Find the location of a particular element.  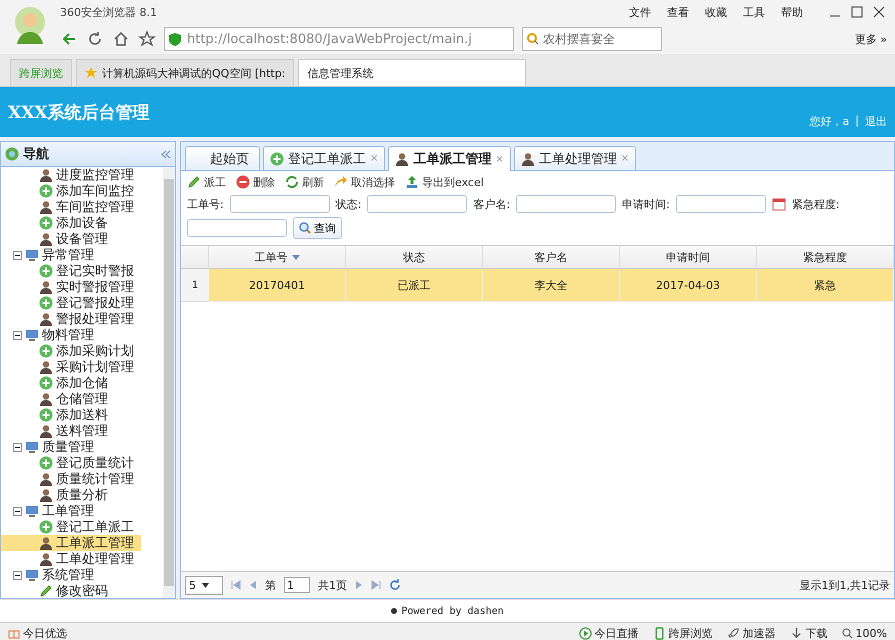

nav-item: 添加设备 is located at coordinates (82, 223).